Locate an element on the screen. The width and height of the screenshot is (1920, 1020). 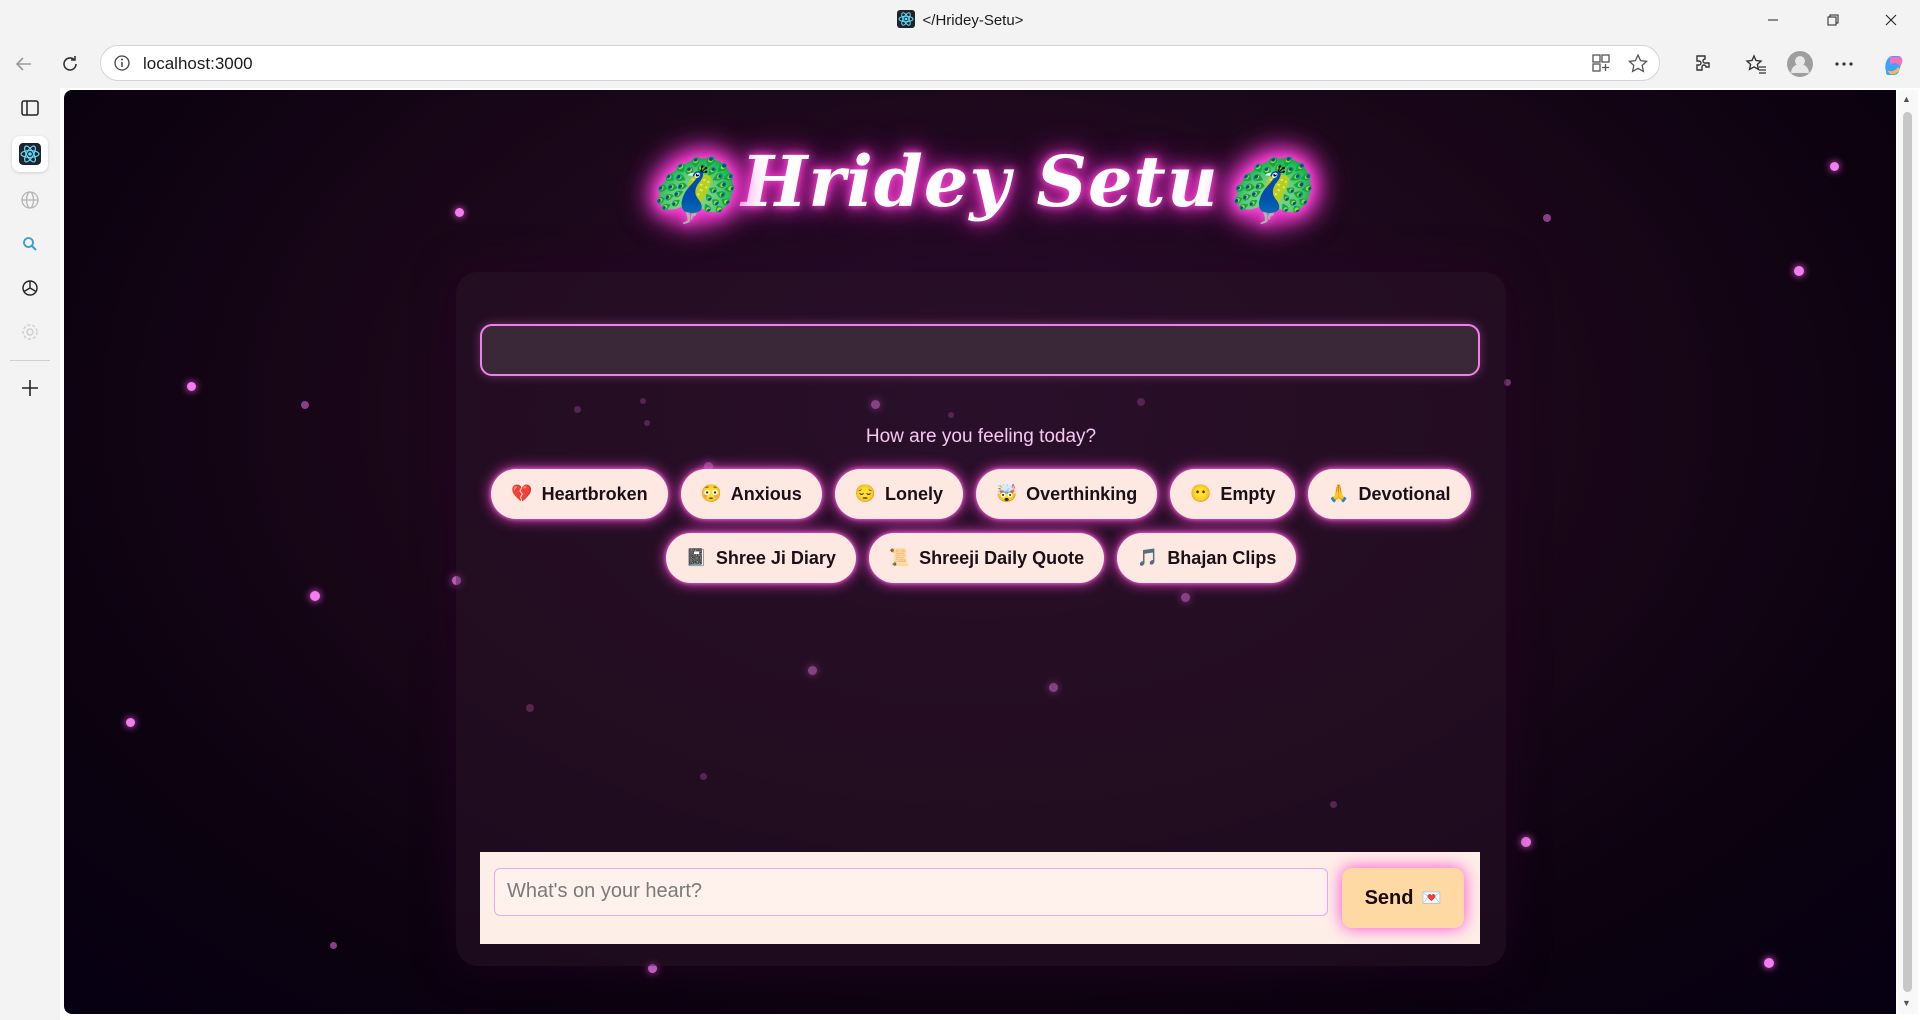
flushed-face-icon: 😳 is located at coordinates (711, 493).